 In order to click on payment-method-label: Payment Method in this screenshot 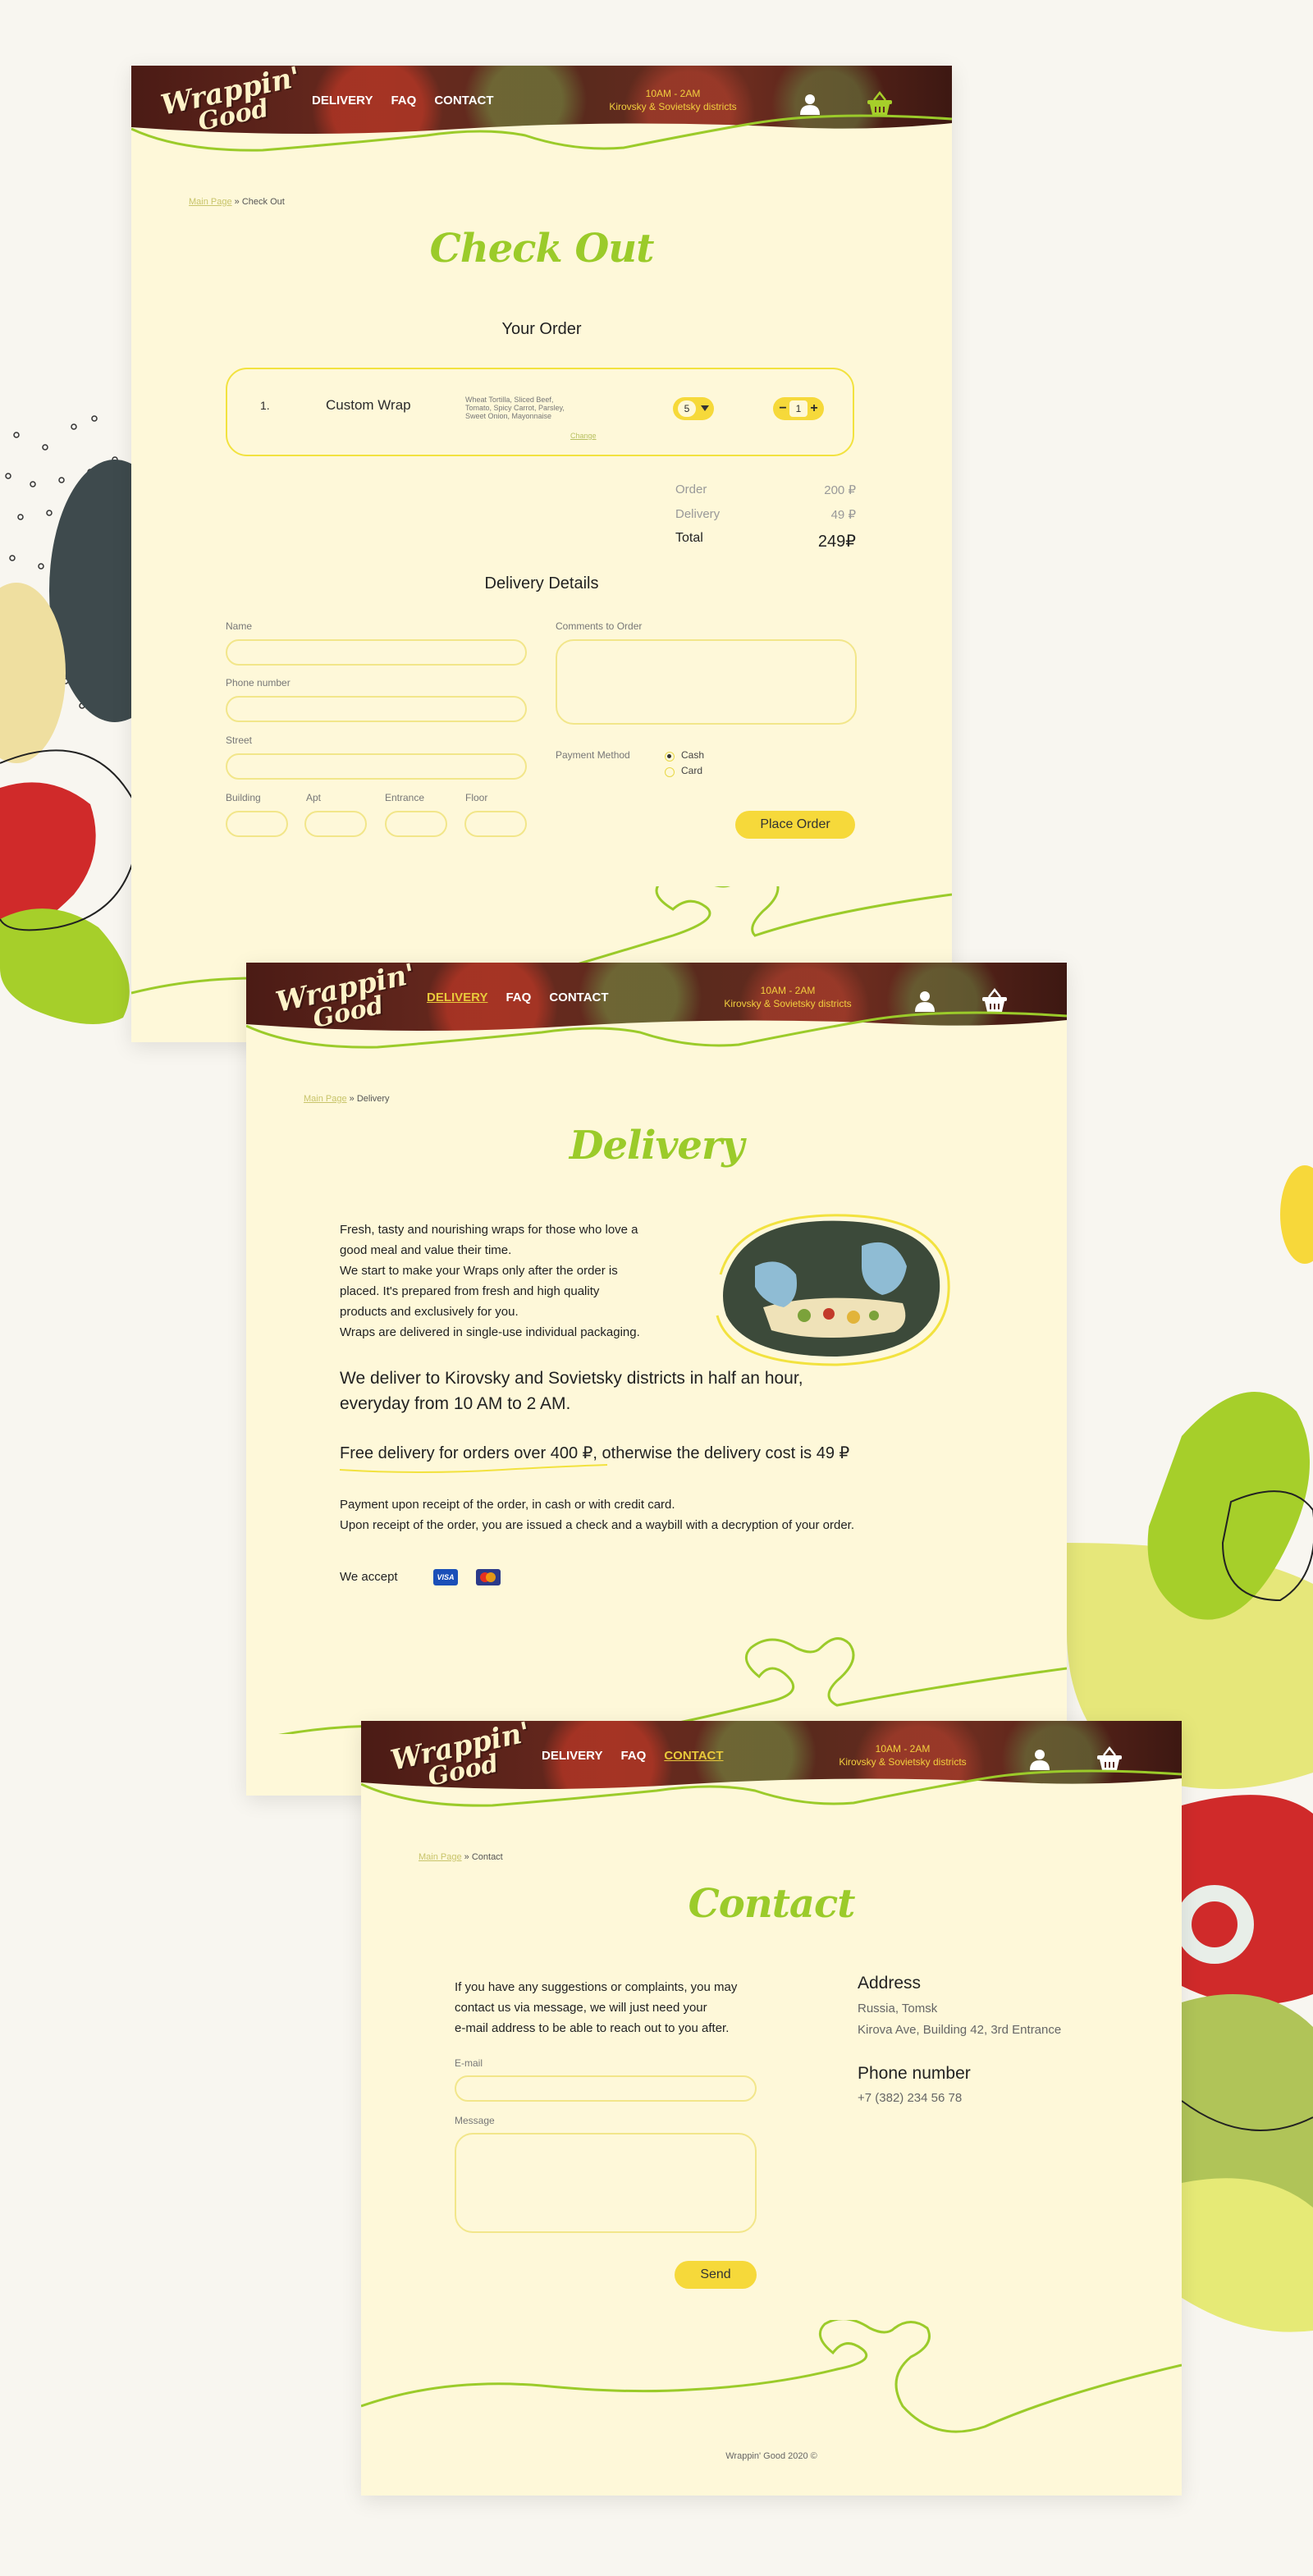, I will do `click(593, 755)`.